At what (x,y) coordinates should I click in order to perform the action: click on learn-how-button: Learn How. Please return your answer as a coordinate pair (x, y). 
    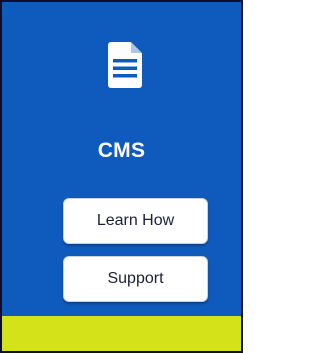
    Looking at the image, I should click on (135, 221).